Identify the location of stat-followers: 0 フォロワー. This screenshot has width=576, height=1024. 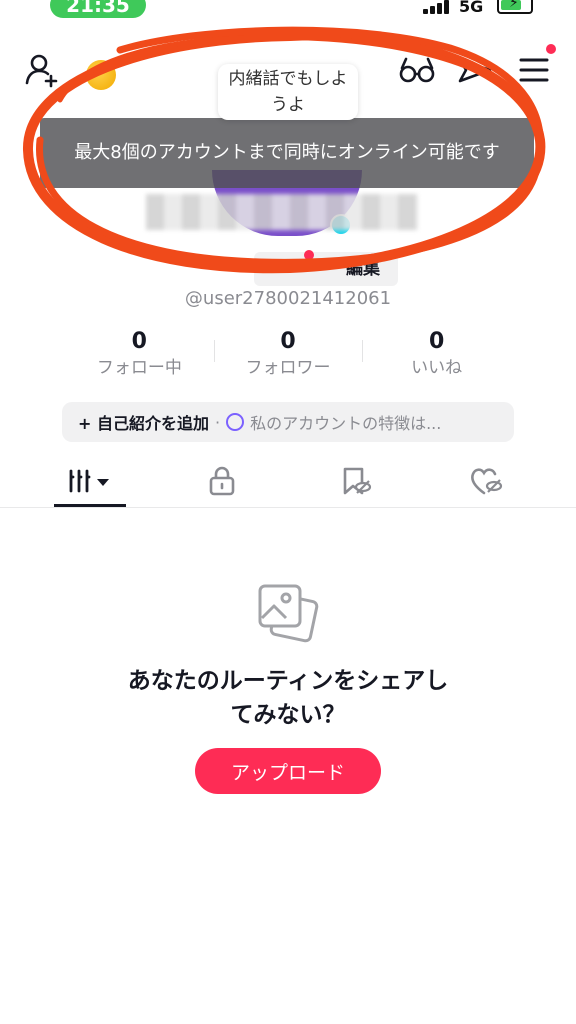
(288, 354).